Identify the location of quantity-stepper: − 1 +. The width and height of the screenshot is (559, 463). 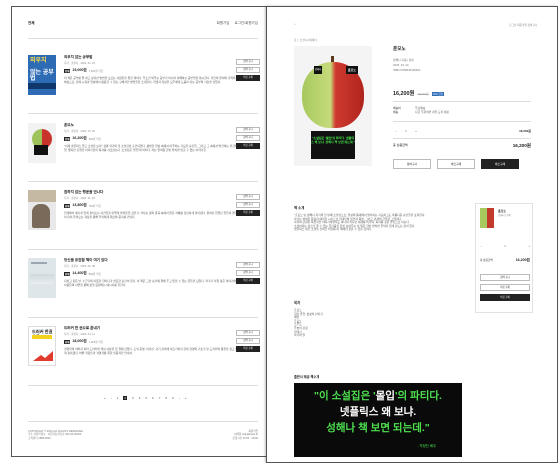
(406, 131).